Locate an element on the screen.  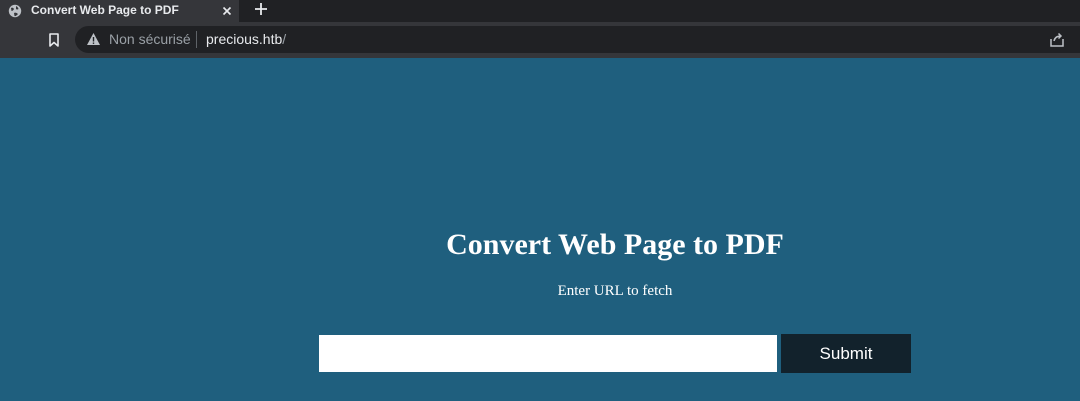
tab-title: Convert Web Page to PDF is located at coordinates (105, 10).